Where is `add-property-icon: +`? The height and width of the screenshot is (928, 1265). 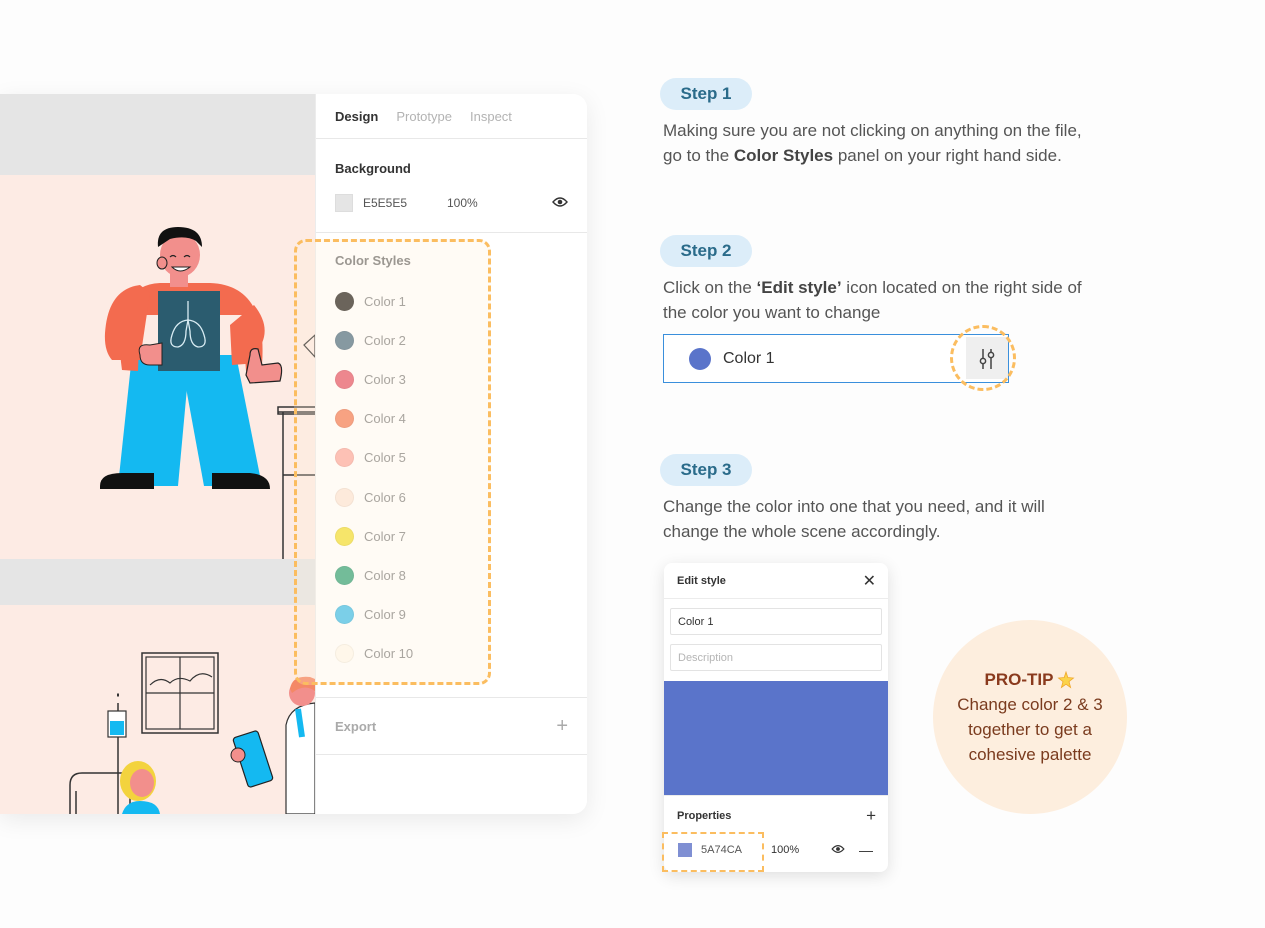 add-property-icon: + is located at coordinates (871, 816).